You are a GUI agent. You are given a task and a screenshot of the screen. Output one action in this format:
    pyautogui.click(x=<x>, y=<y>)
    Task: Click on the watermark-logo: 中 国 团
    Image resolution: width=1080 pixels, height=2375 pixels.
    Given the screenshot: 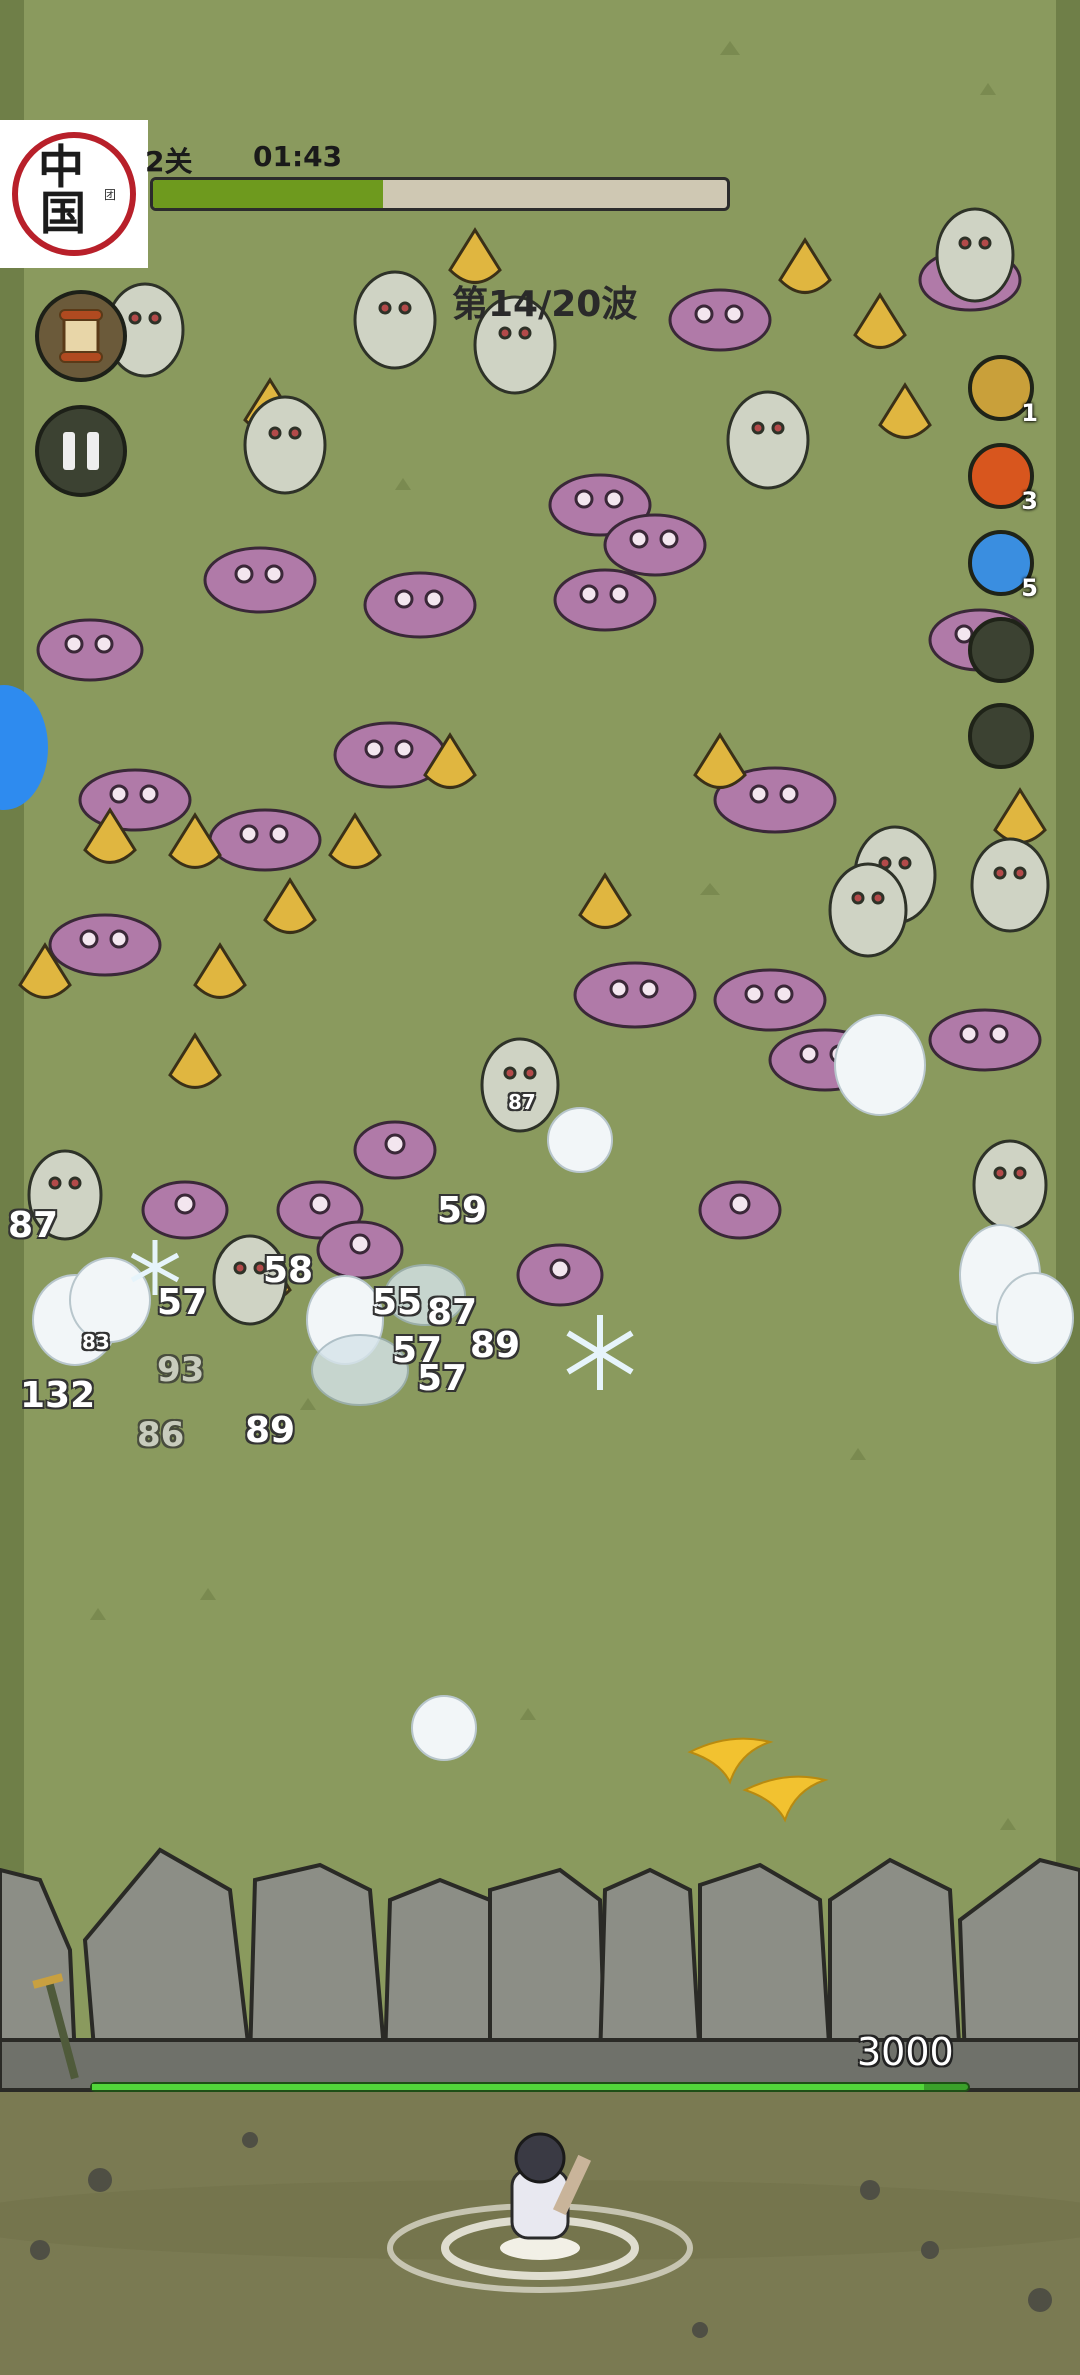 What is the action you would take?
    pyautogui.click(x=74, y=194)
    